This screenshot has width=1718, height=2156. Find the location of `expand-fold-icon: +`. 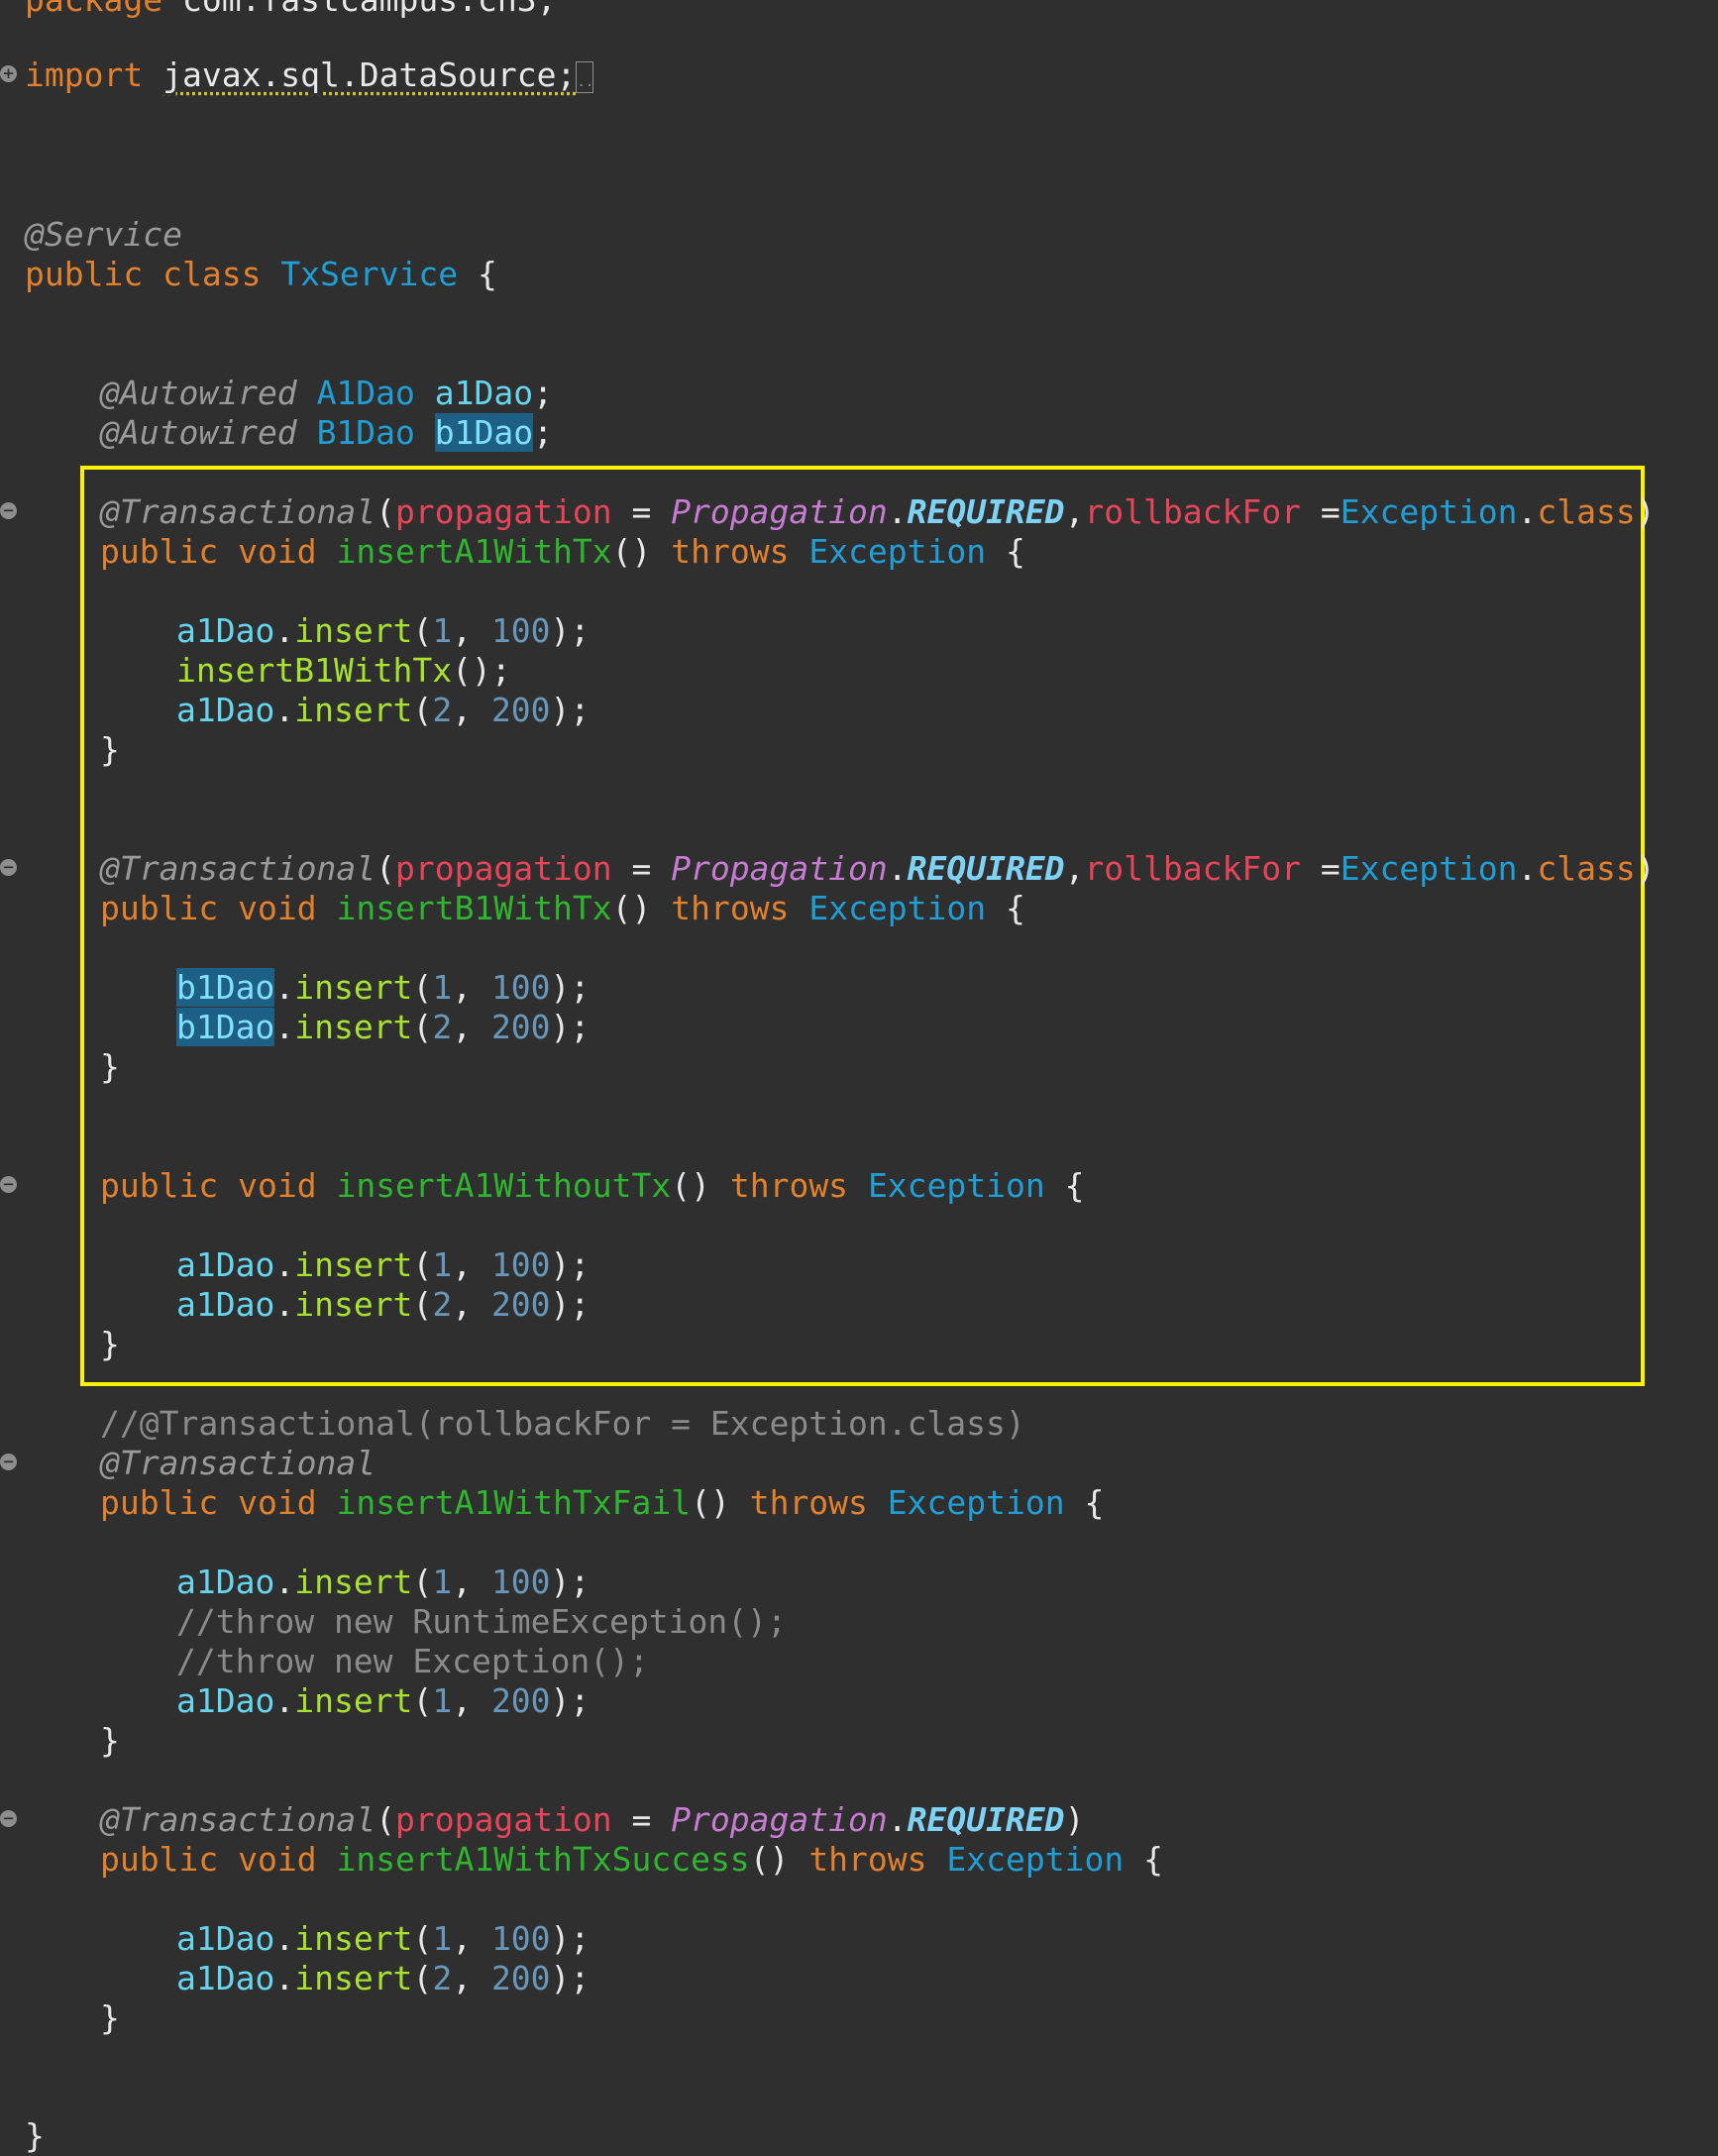

expand-fold-icon: + is located at coordinates (8, 74).